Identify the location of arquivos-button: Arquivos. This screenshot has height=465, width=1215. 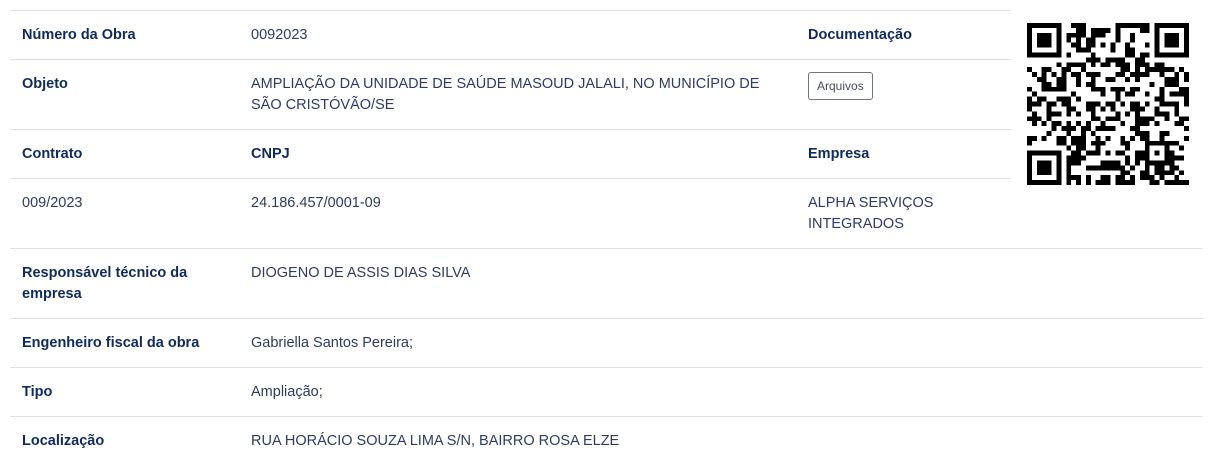
(840, 86).